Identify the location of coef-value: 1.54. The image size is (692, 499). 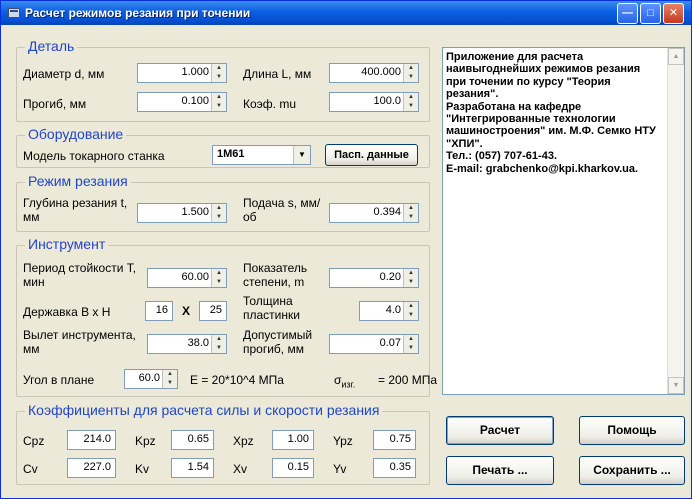
(198, 467).